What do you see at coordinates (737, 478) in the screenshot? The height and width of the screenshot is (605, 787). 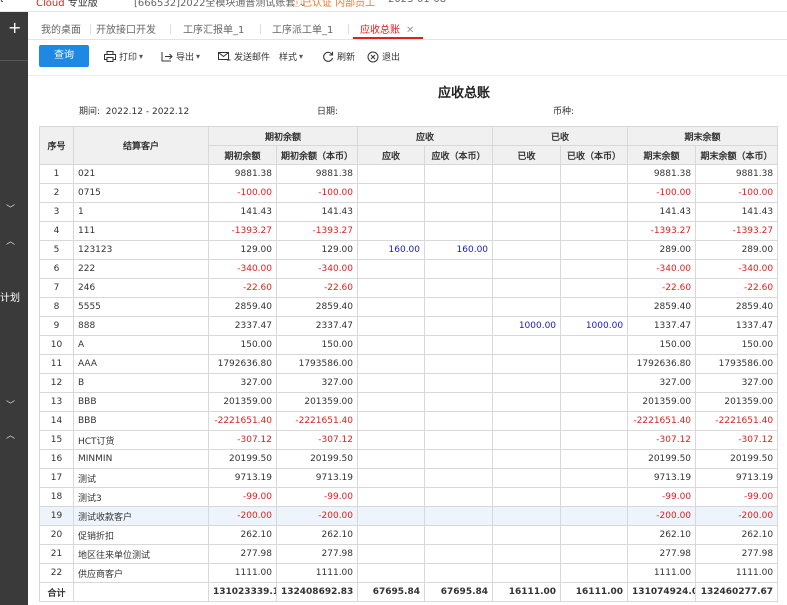 I see `cell-closing-base: 9713.19` at bounding box center [737, 478].